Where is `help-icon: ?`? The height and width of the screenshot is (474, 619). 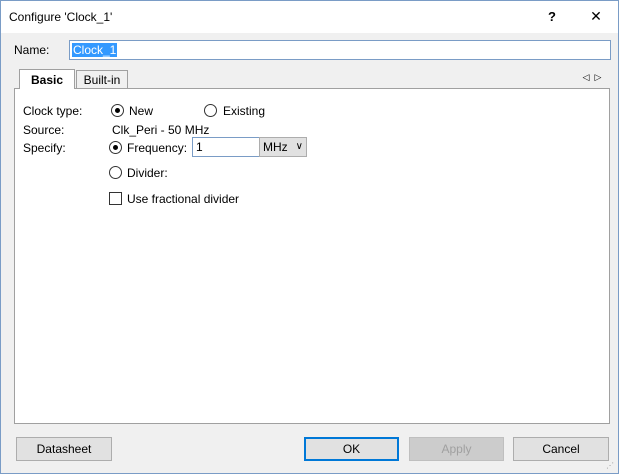 help-icon: ? is located at coordinates (552, 16).